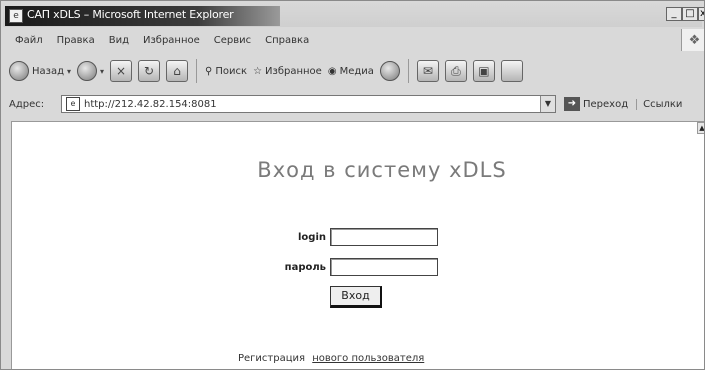  What do you see at coordinates (150, 104) in the screenshot?
I see `address-url: http://212.42.82.154:8081` at bounding box center [150, 104].